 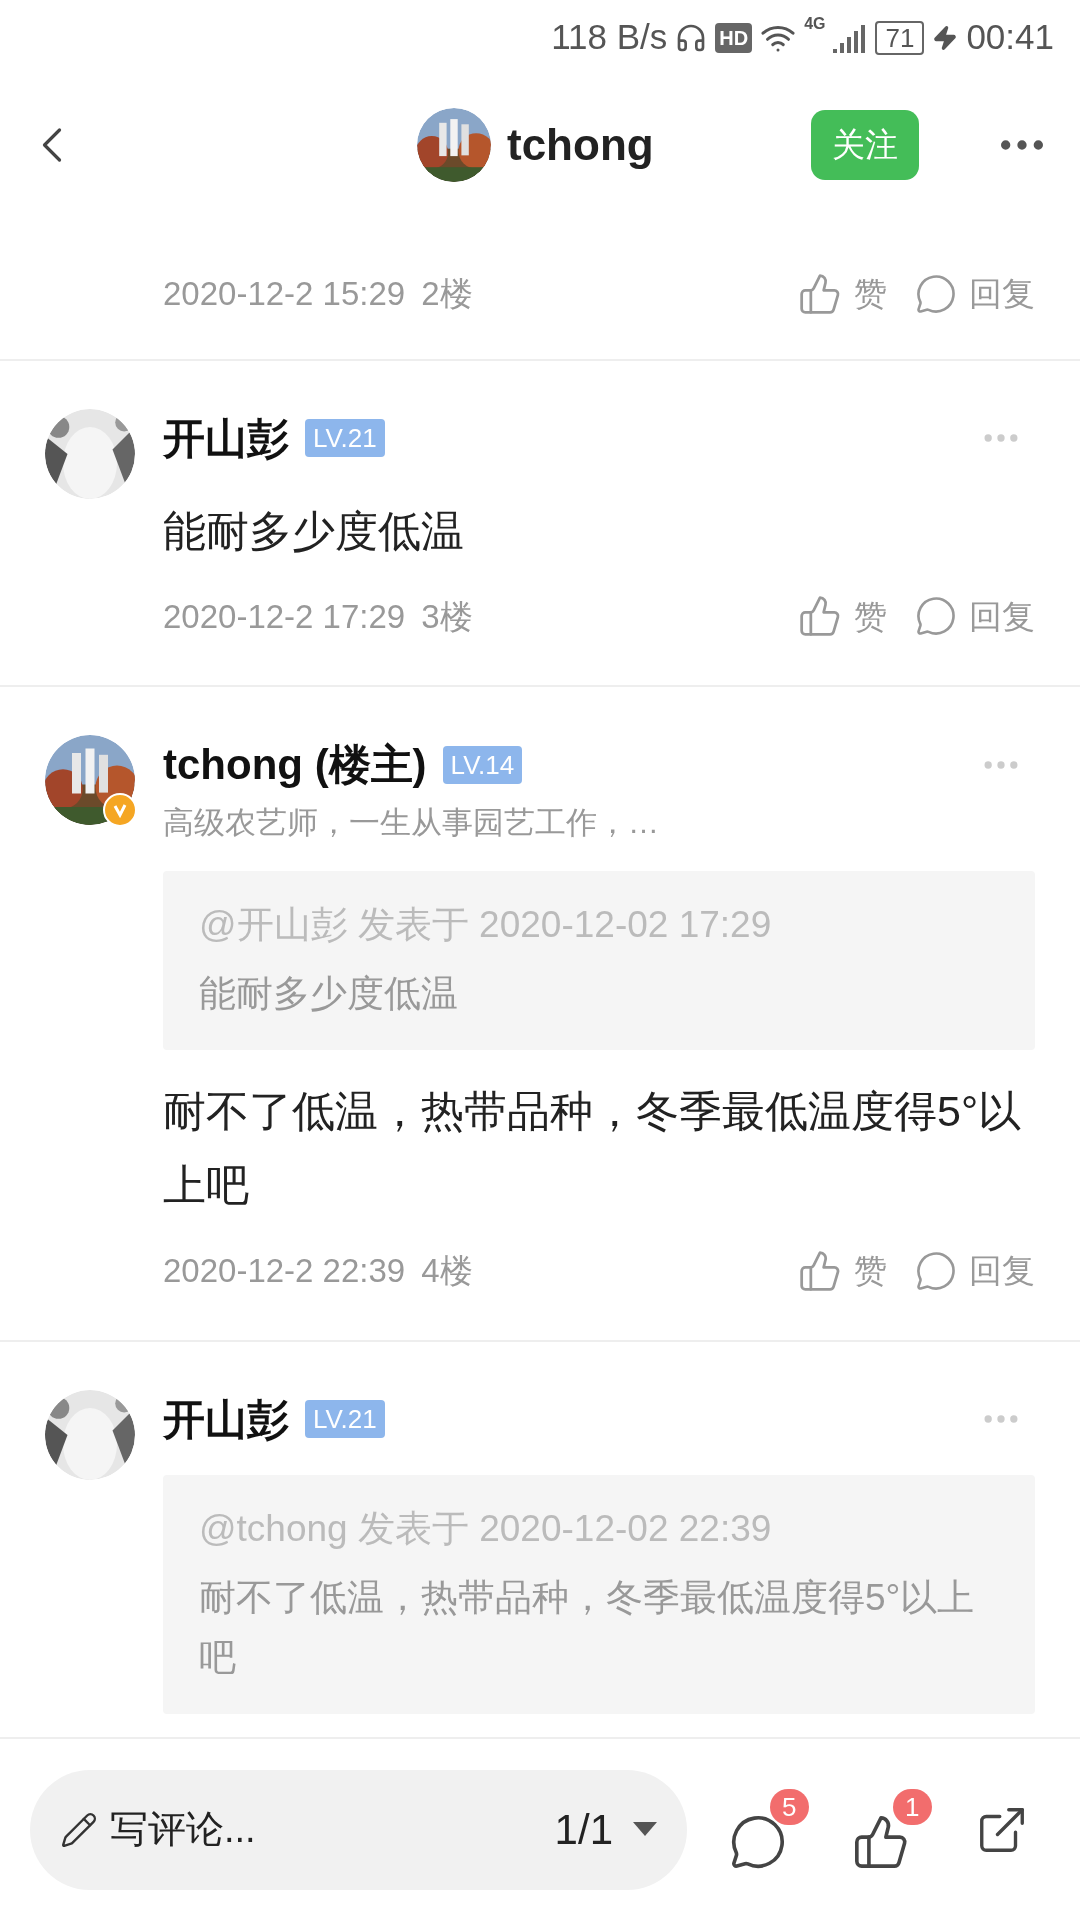 What do you see at coordinates (587, 1628) in the screenshot?
I see `quote-text: 耐不了低温，热带品种，冬季最低温度得5°以上吧` at bounding box center [587, 1628].